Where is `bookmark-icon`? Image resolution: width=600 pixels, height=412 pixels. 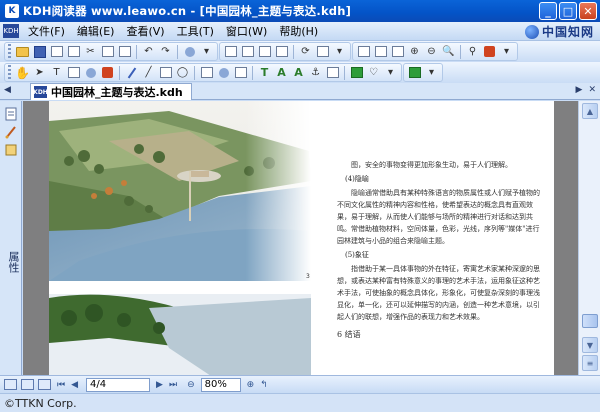 bookmark-icon is located at coordinates (489, 51).